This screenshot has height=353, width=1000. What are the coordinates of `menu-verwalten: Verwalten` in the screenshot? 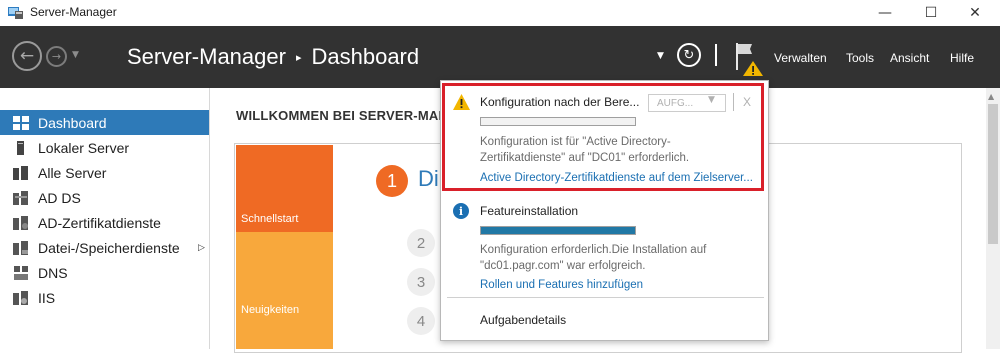 It's located at (800, 58).